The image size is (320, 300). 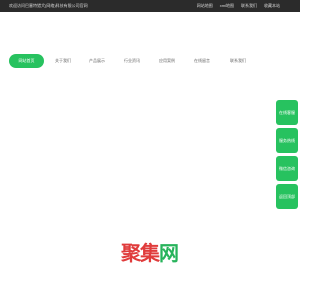 What do you see at coordinates (272, 6) in the screenshot?
I see `bookmark-site-link: 收藏本站` at bounding box center [272, 6].